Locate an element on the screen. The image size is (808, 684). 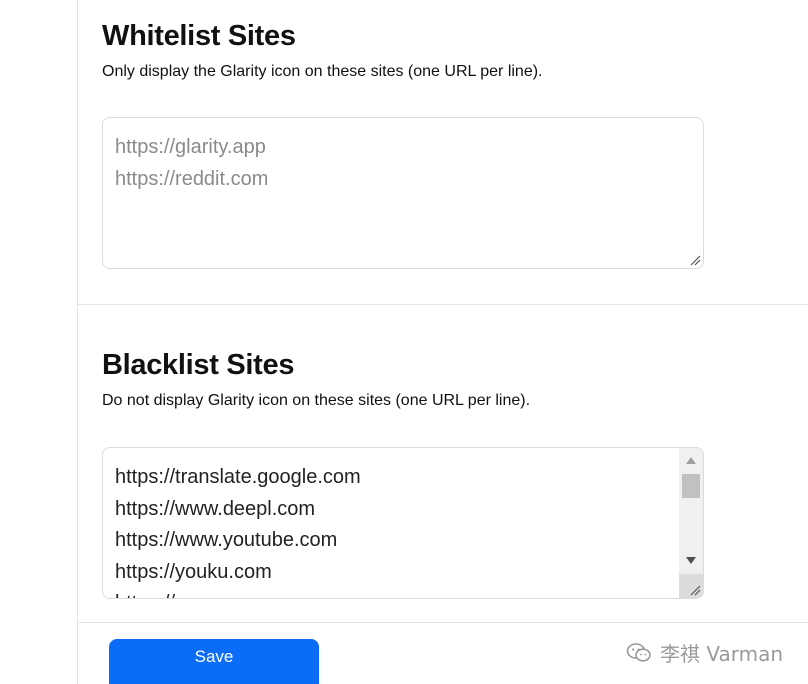
blacklist-scrollbar is located at coordinates (691, 523).